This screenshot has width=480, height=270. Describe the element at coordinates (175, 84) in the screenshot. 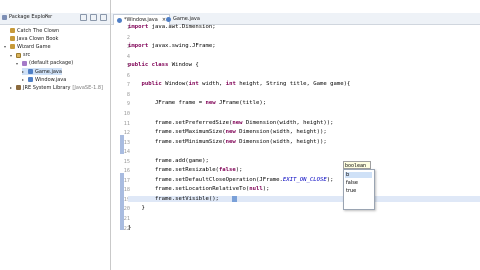

I see `code-token: Window(` at that location.